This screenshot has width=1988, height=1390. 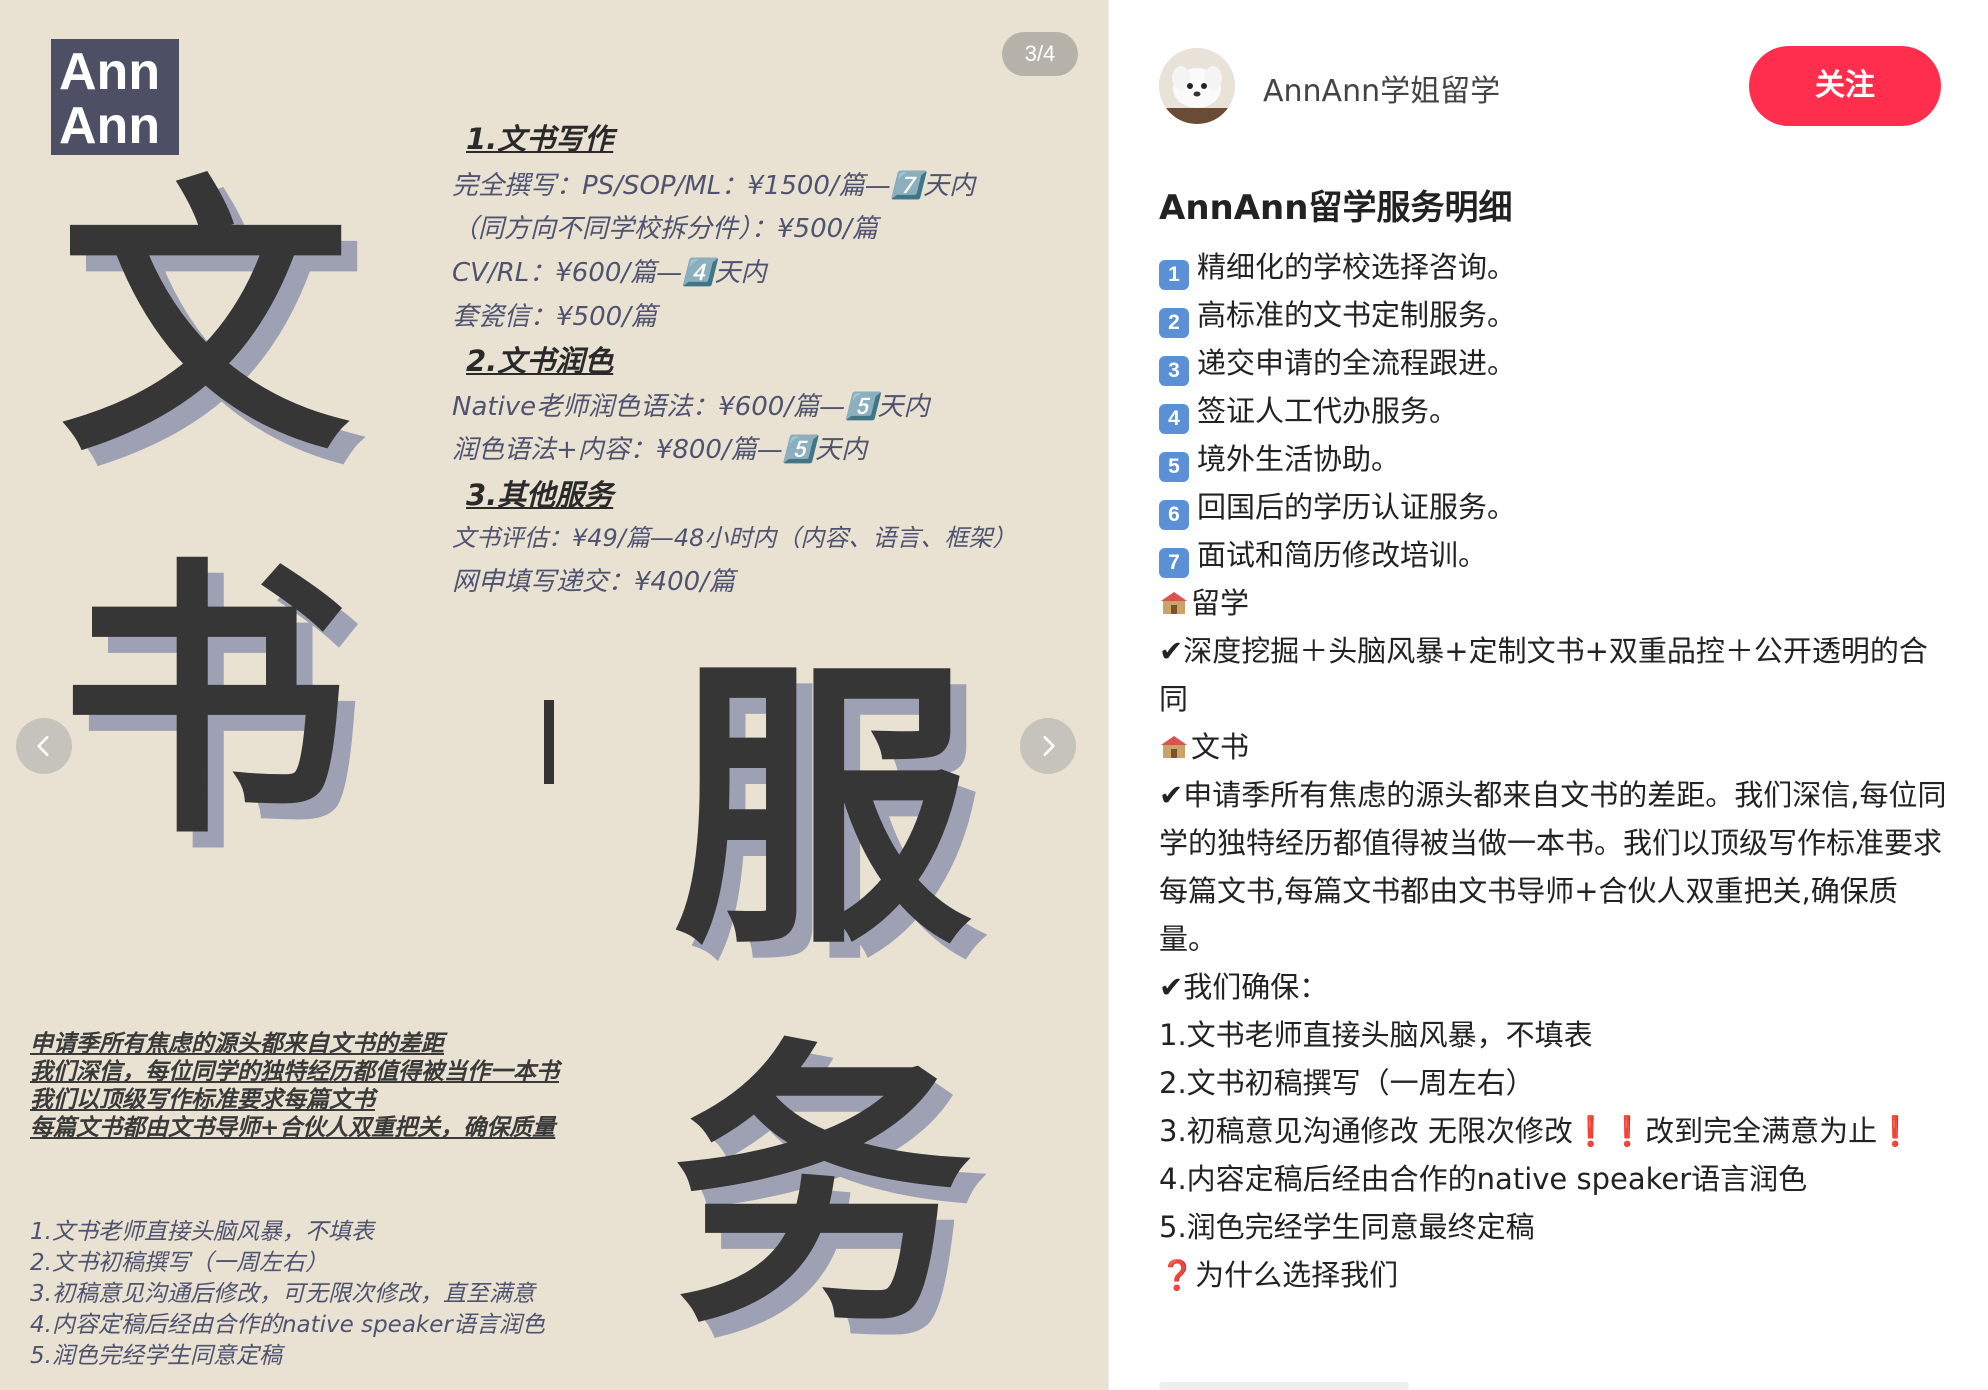 I want to click on carousel-next-button, so click(x=1048, y=746).